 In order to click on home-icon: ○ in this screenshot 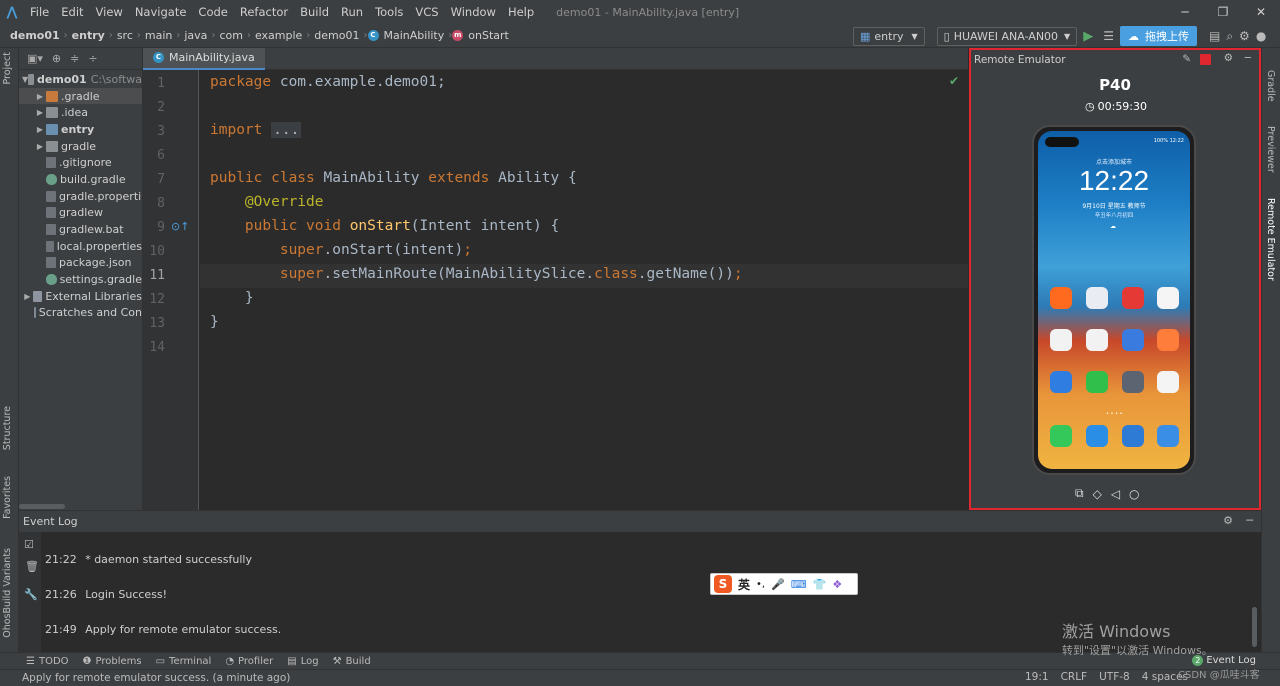, I will do `click(1134, 494)`.